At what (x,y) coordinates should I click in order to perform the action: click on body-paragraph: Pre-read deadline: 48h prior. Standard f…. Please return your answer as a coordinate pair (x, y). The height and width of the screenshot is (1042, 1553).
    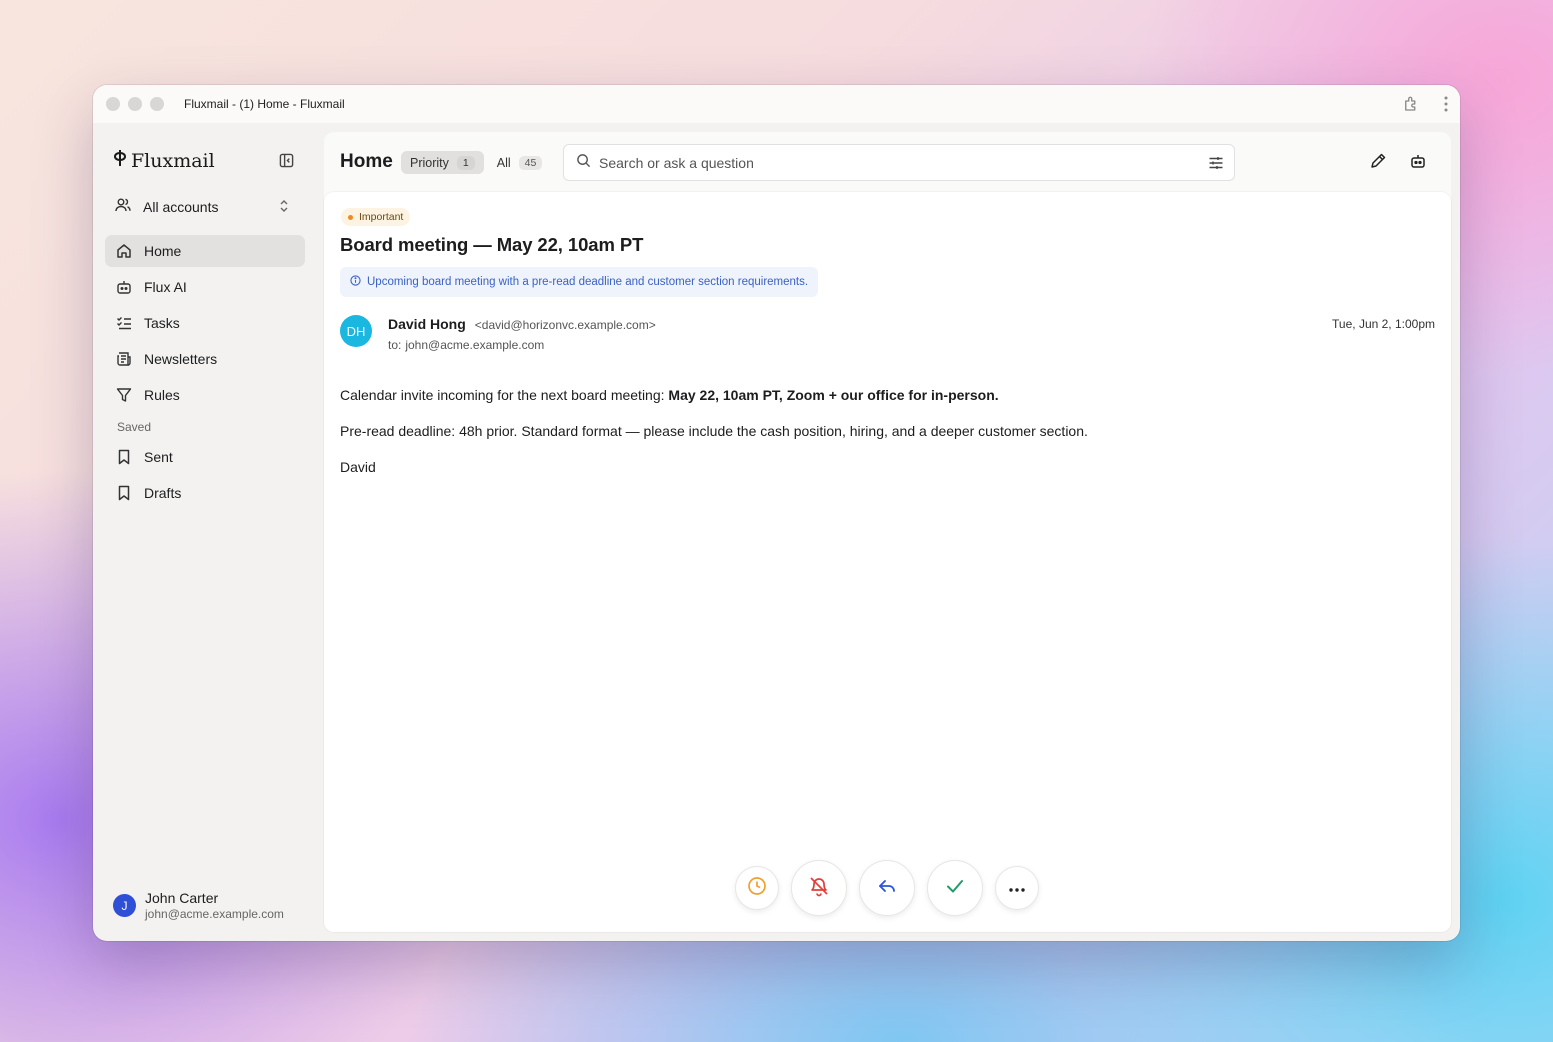
    Looking at the image, I should click on (714, 431).